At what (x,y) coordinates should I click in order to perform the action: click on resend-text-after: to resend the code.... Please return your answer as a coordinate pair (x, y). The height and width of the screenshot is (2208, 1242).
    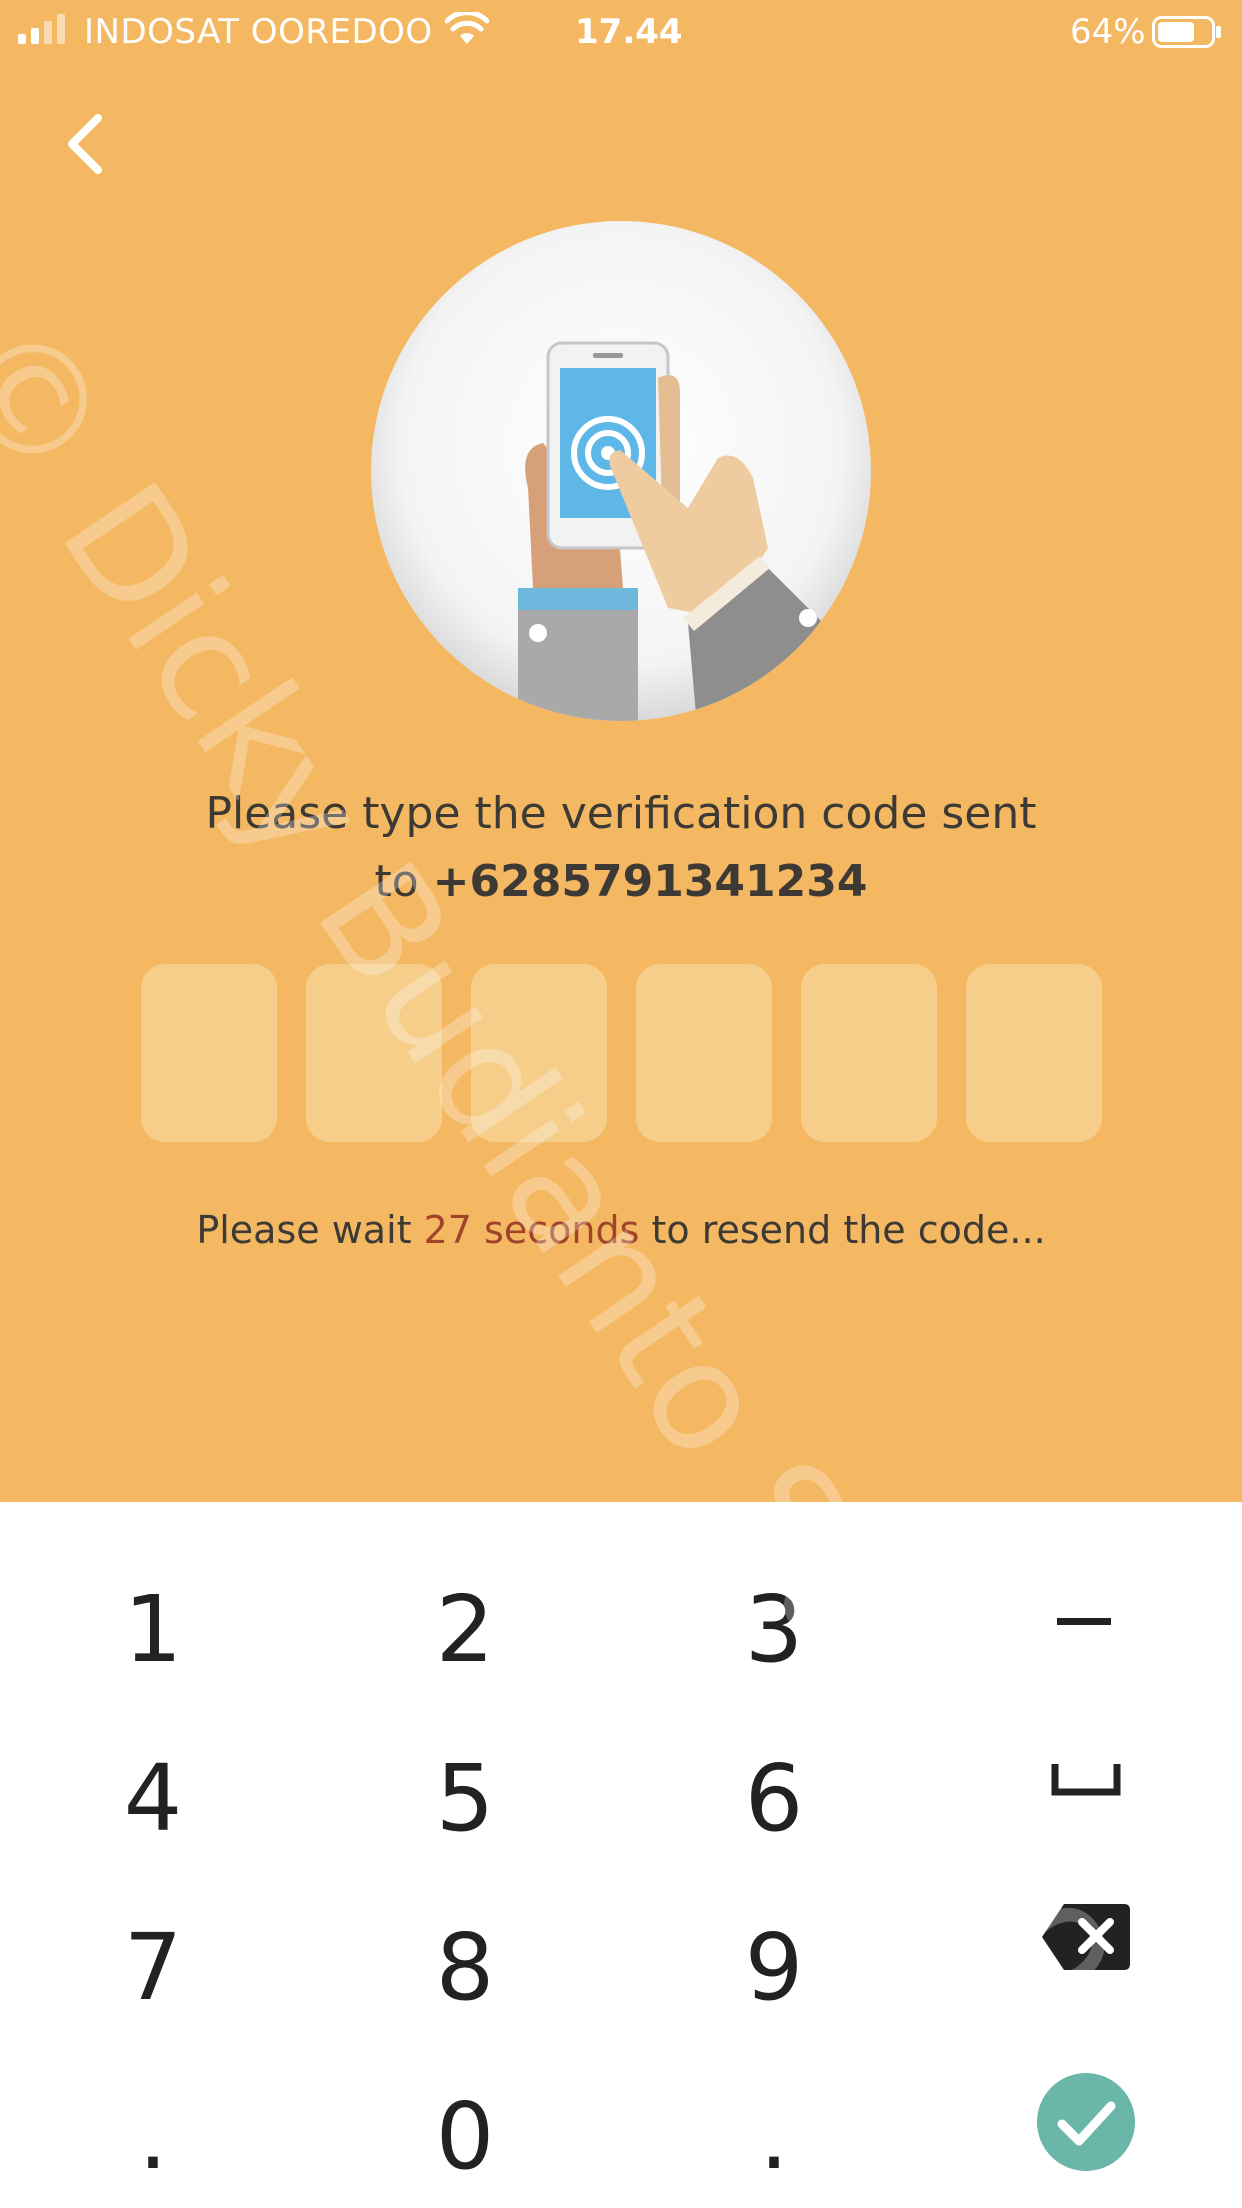
    Looking at the image, I should click on (842, 1230).